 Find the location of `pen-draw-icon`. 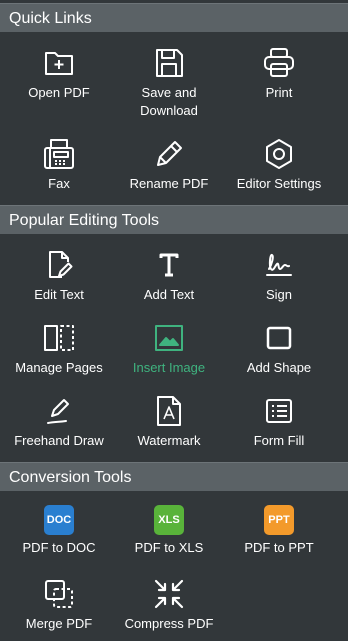

pen-draw-icon is located at coordinates (59, 411).